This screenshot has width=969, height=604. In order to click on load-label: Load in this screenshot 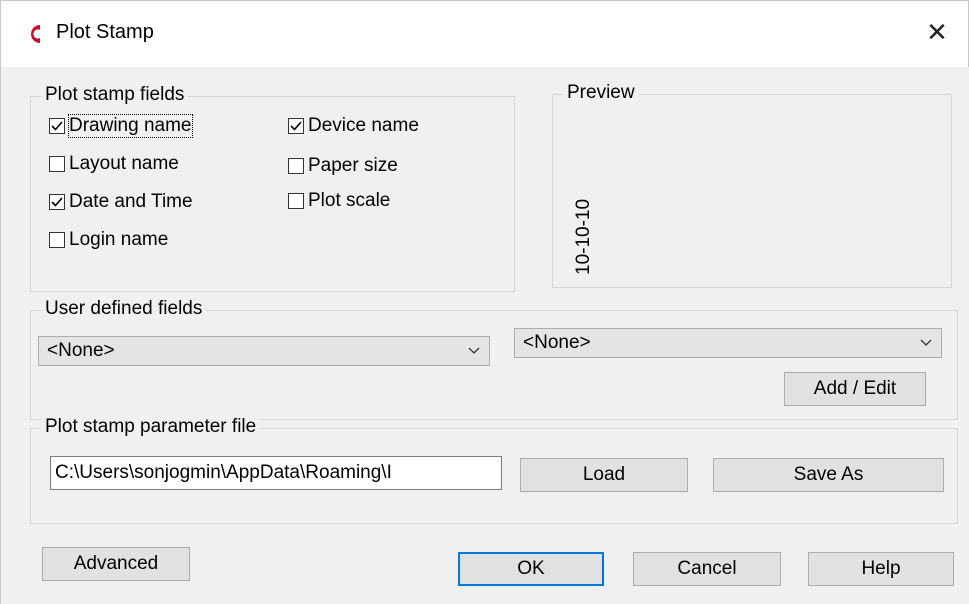, I will do `click(604, 474)`.